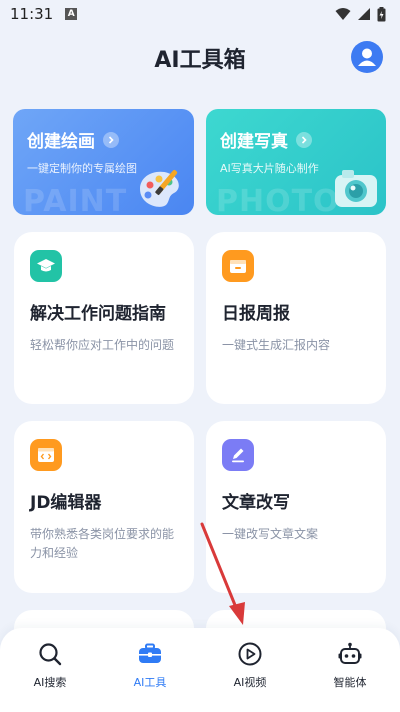 This screenshot has width=400, height=712. Describe the element at coordinates (32, 14) in the screenshot. I see `status-time: 11:31` at that location.